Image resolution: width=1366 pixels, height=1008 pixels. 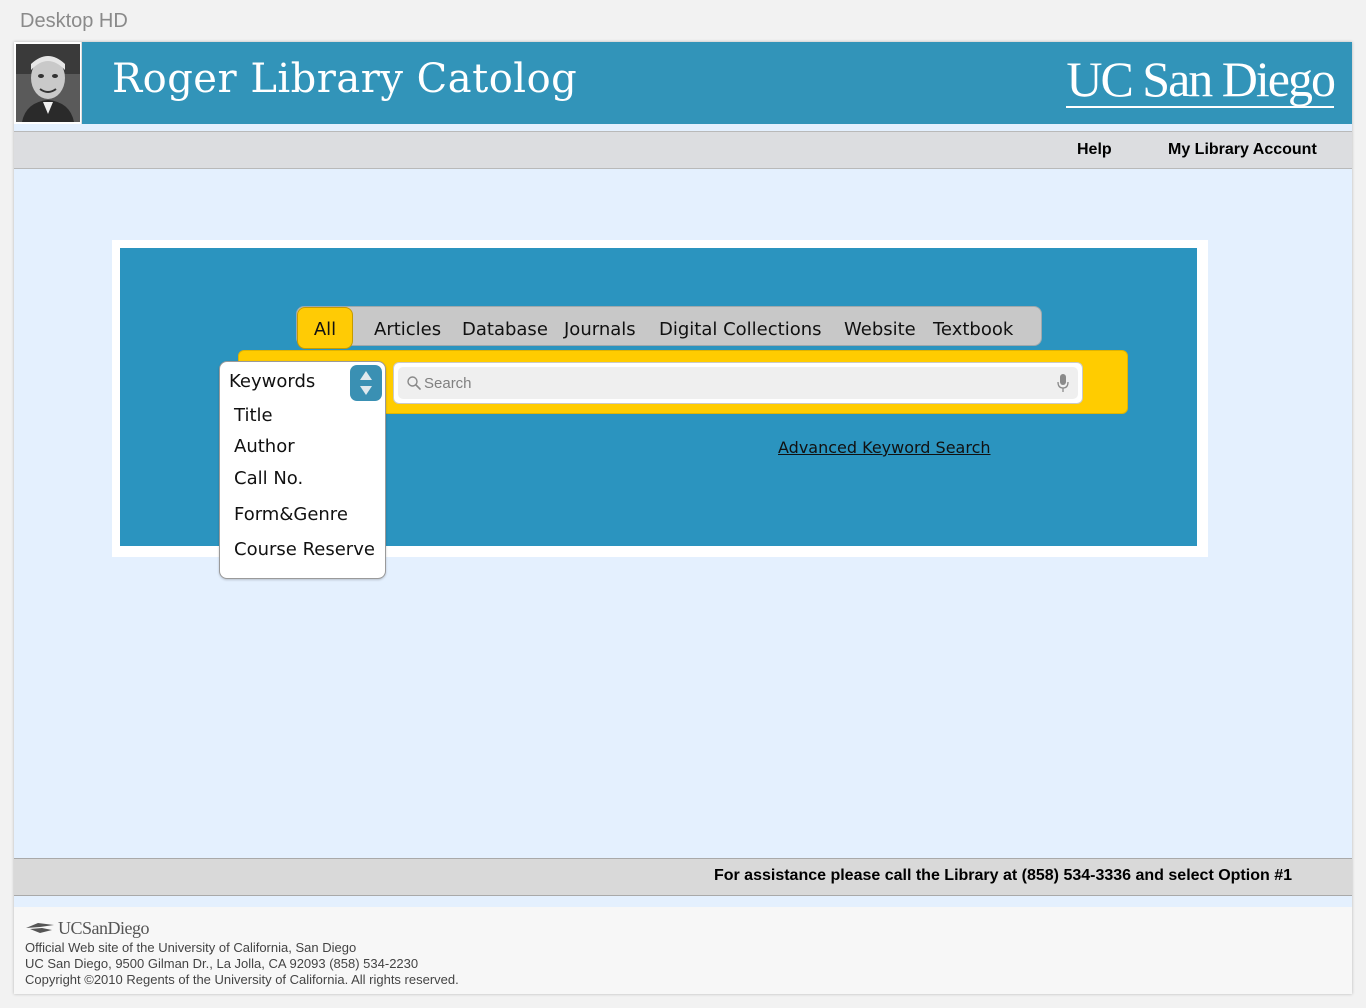 I want to click on help-link: Help, so click(x=1094, y=150).